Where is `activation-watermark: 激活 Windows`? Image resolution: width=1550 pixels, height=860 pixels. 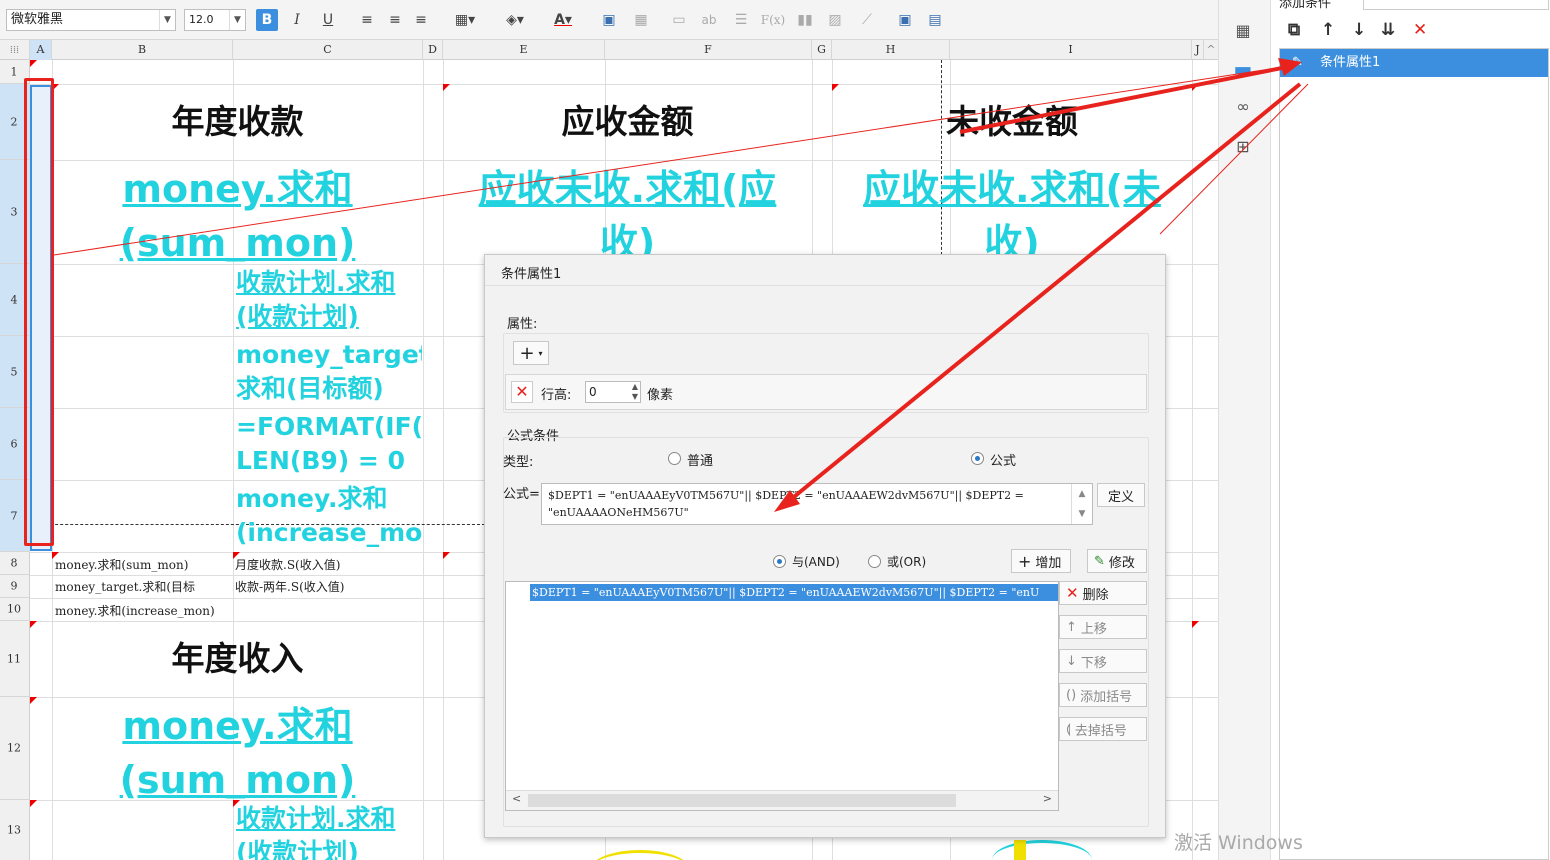
activation-watermark: 激活 Windows is located at coordinates (1238, 843).